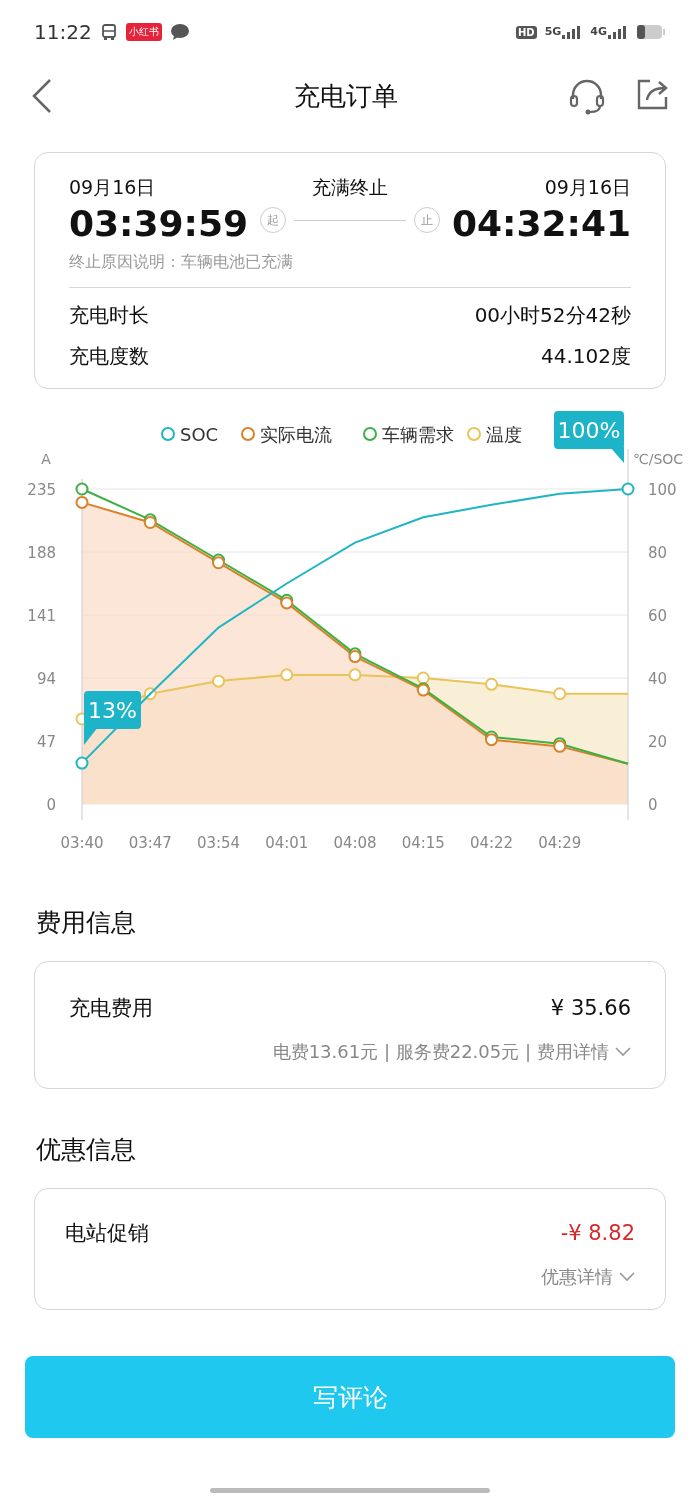 The height and width of the screenshot is (1497, 700). What do you see at coordinates (41, 553) in the screenshot?
I see `axis-label: 188` at bounding box center [41, 553].